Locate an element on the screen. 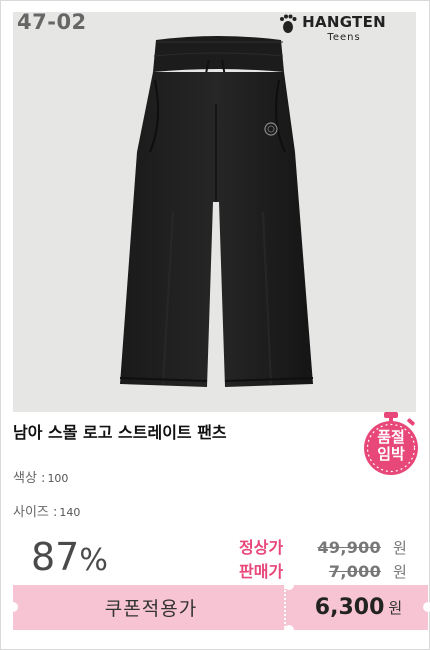  soldout-soon-badge: 품절 임박 is located at coordinates (396, 445).